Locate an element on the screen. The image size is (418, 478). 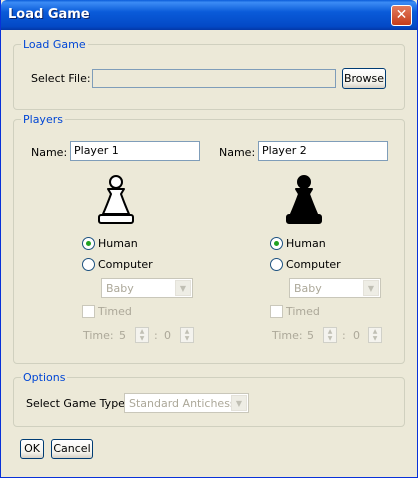
player1-name-field: Player 1 is located at coordinates (135, 151).